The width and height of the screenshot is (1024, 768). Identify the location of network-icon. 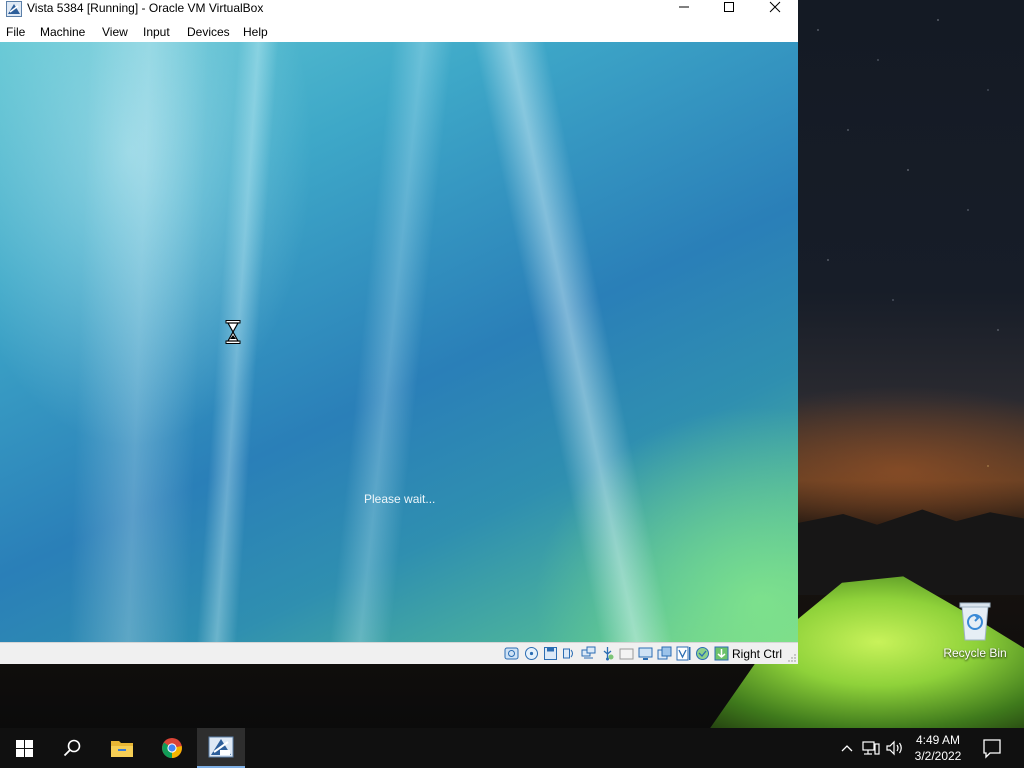
(588, 653).